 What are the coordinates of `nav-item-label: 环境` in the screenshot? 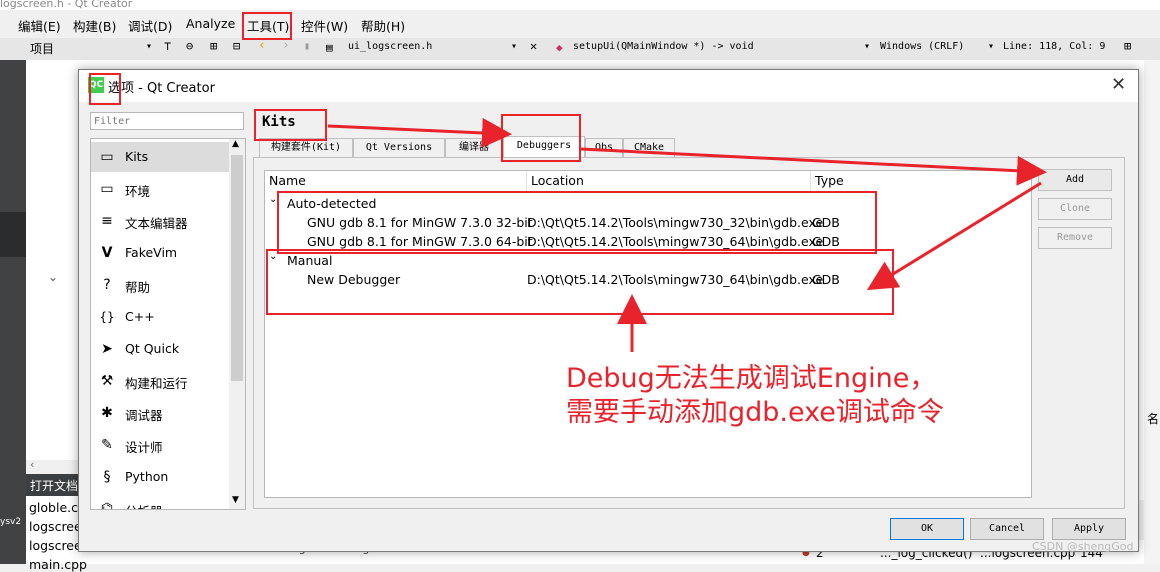 It's located at (138, 191).